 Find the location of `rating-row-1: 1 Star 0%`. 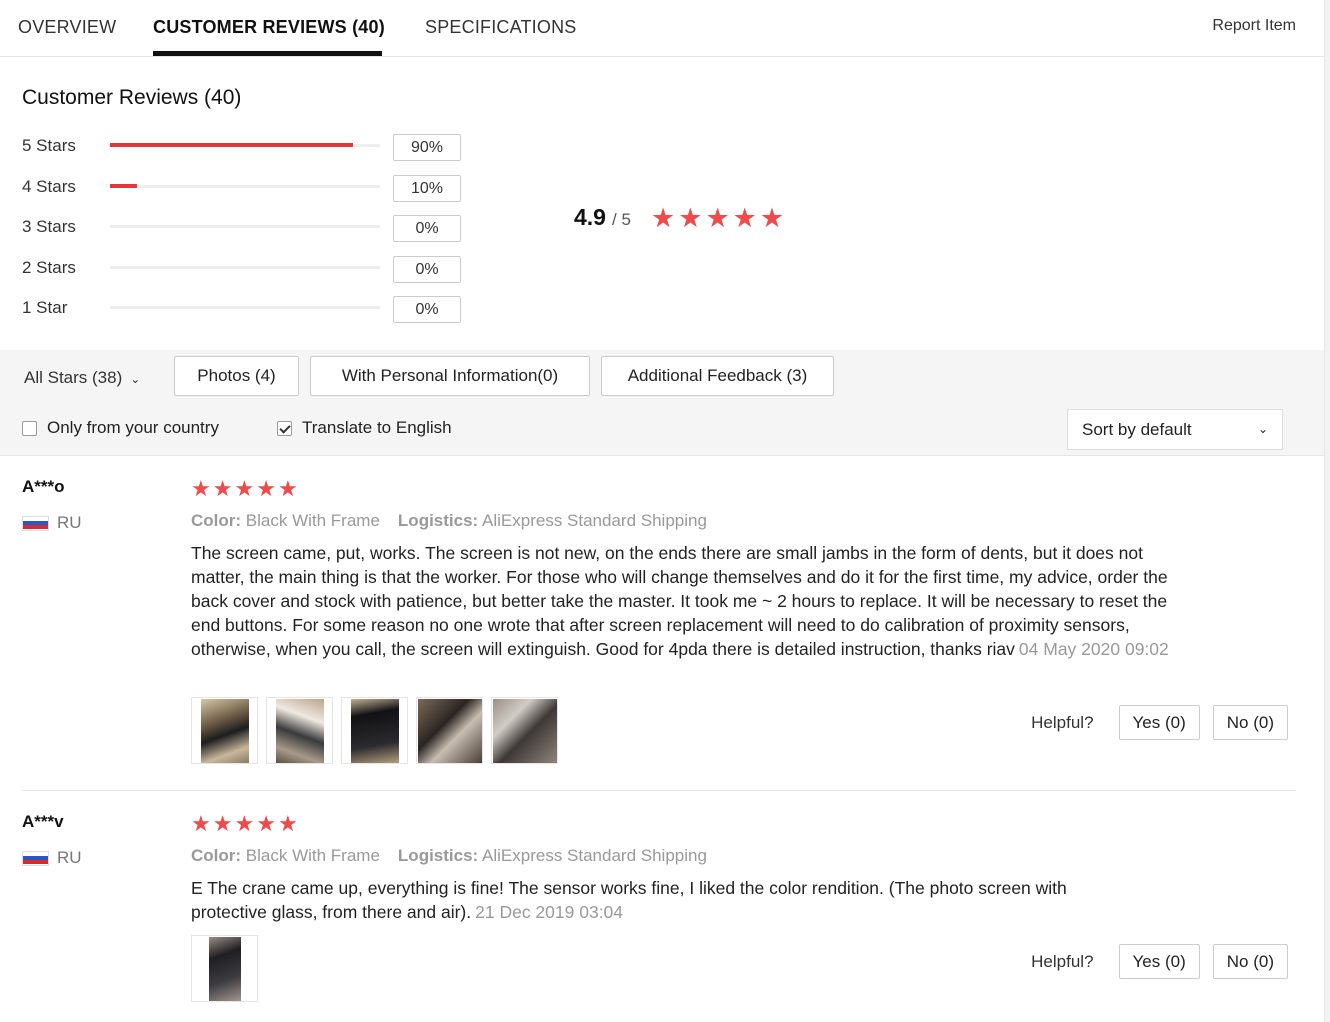

rating-row-1: 1 Star 0% is located at coordinates (247, 309).